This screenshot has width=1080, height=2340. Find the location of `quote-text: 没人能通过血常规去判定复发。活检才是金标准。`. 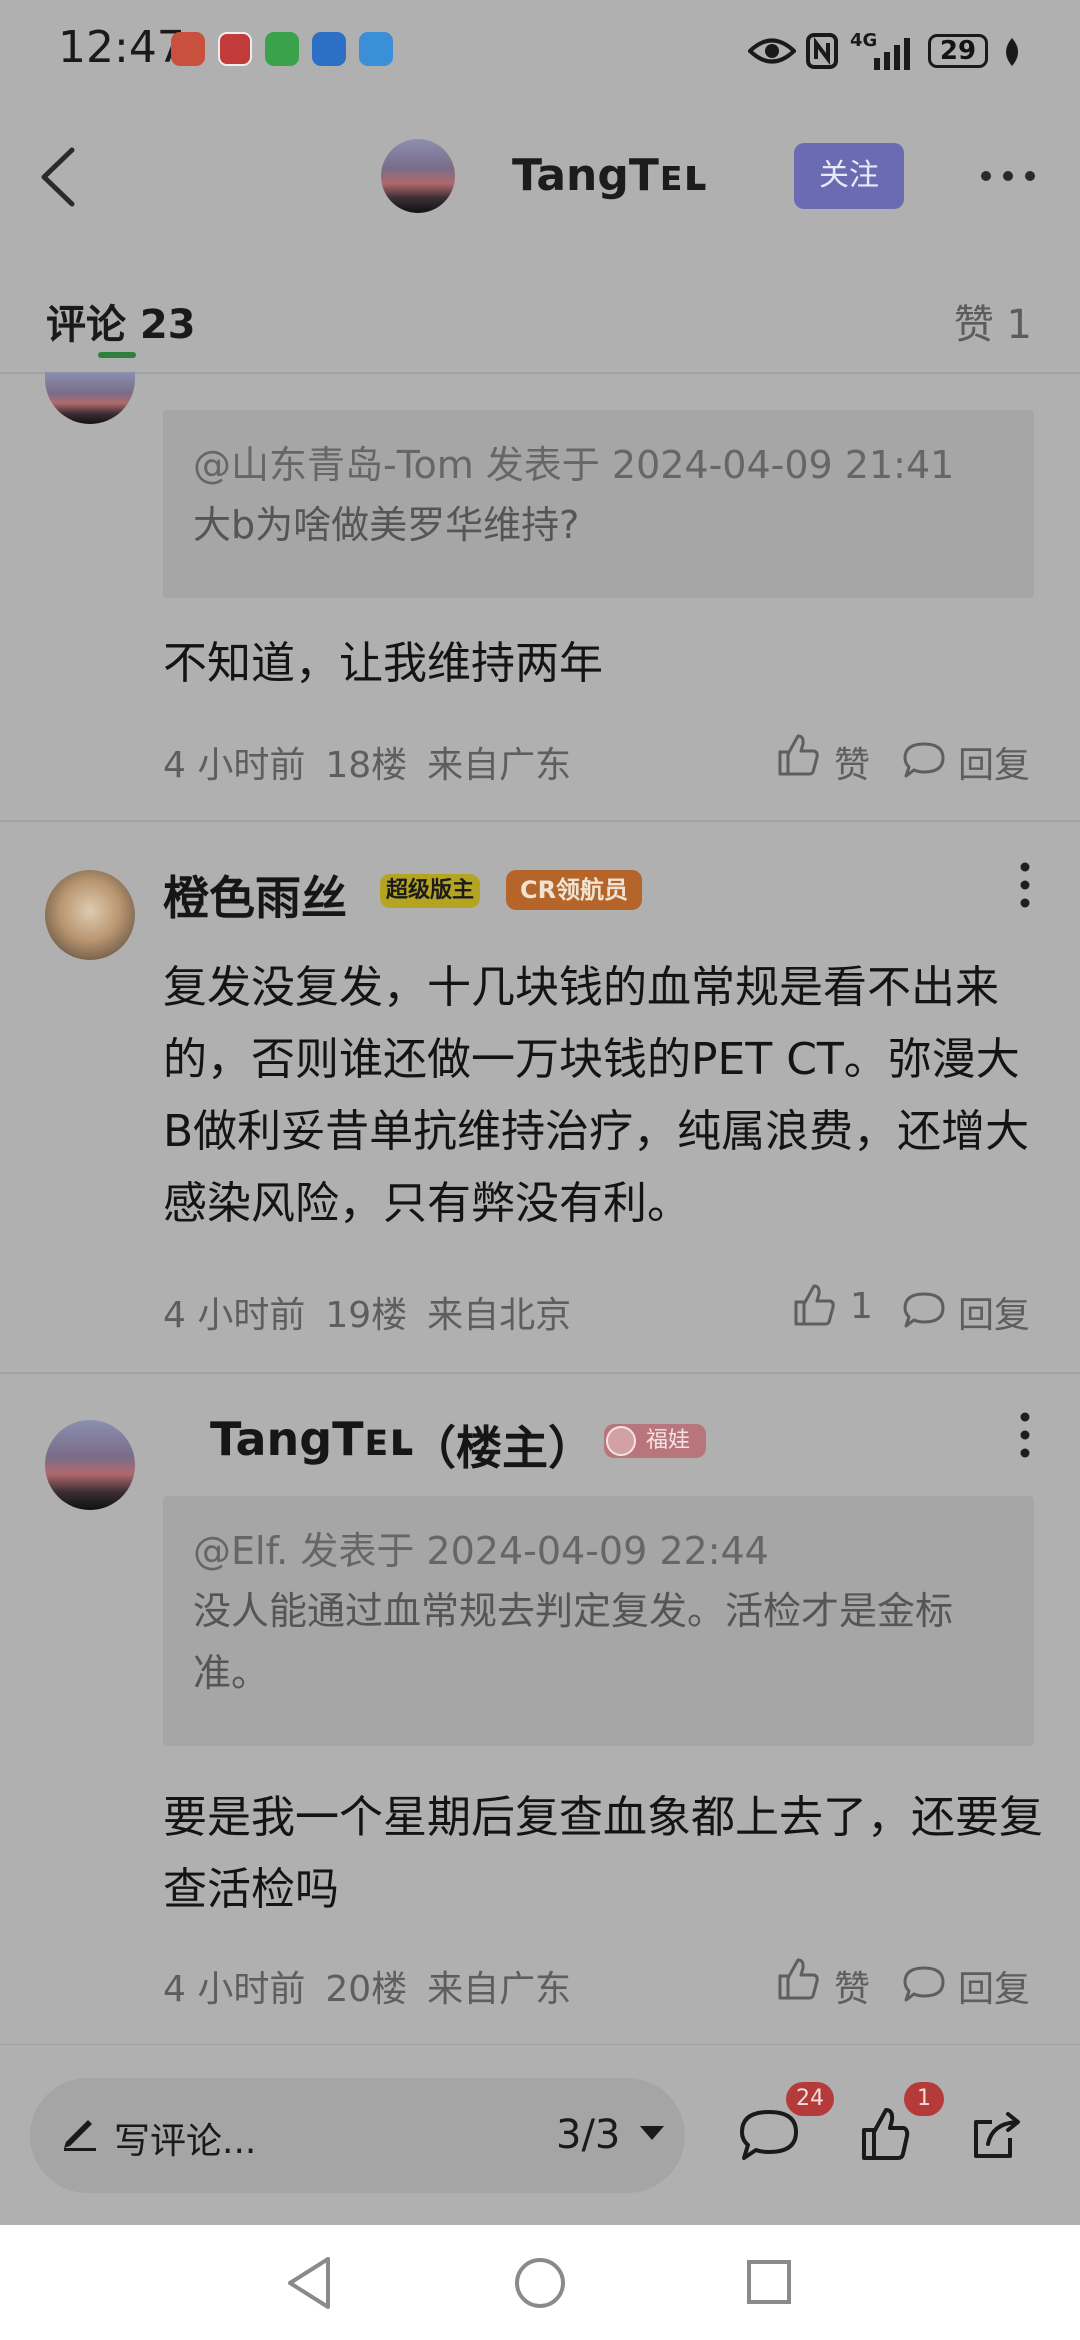

quote-text: 没人能通过血常规去判定复发。活检才是金标准。 is located at coordinates (573, 1642).